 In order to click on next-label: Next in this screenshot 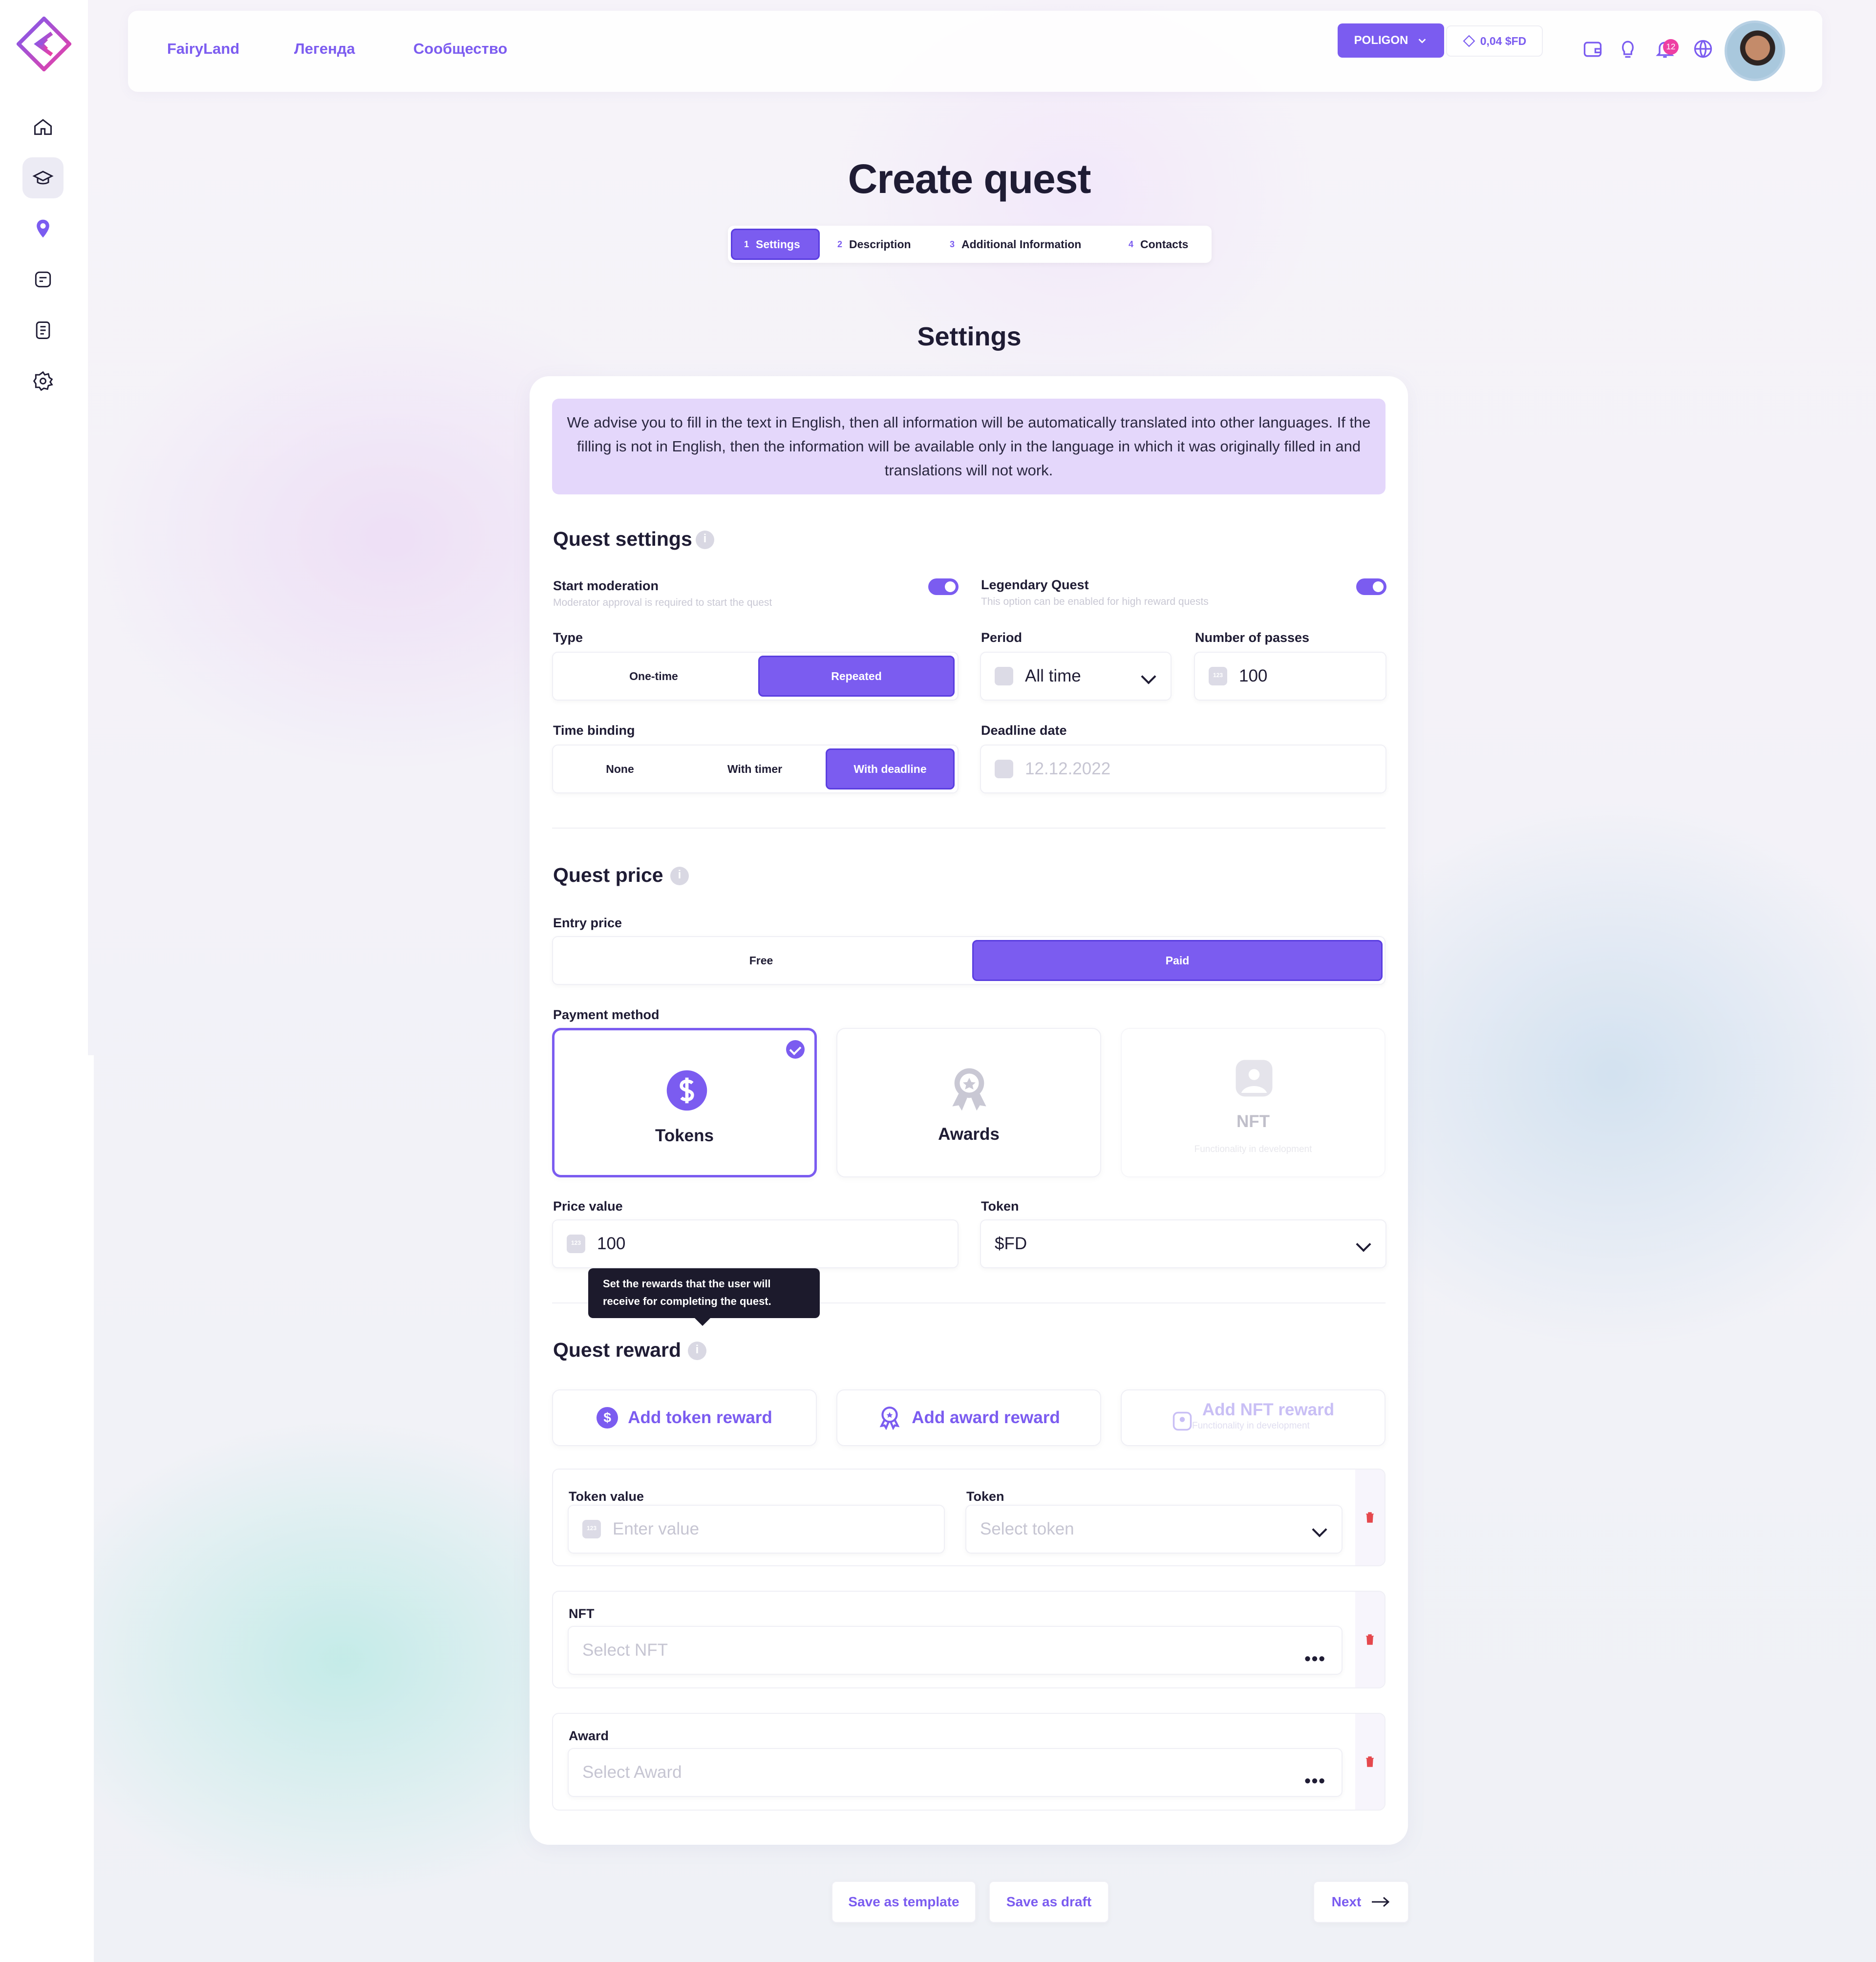, I will do `click(1346, 1902)`.